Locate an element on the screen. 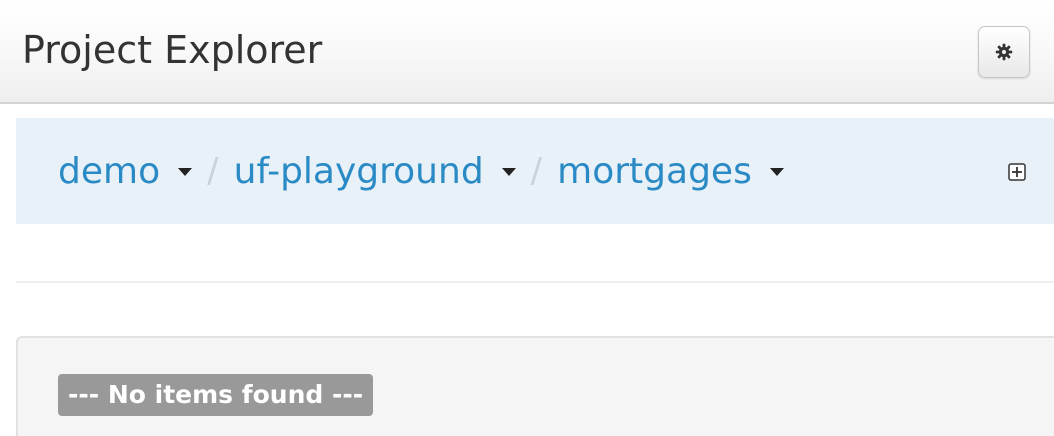 This screenshot has width=1054, height=436. breadcrumb-link: mortgages is located at coordinates (654, 171).